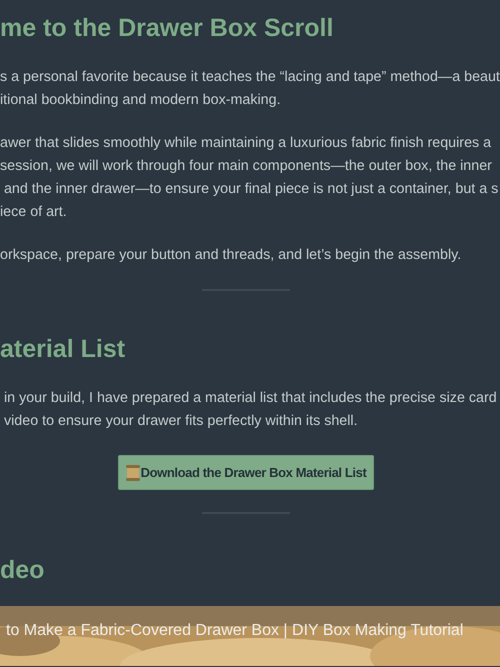 The image size is (500, 667). What do you see at coordinates (141, 100) in the screenshot?
I see `paragraph-line: itional bookbinding and modern box-making.` at bounding box center [141, 100].